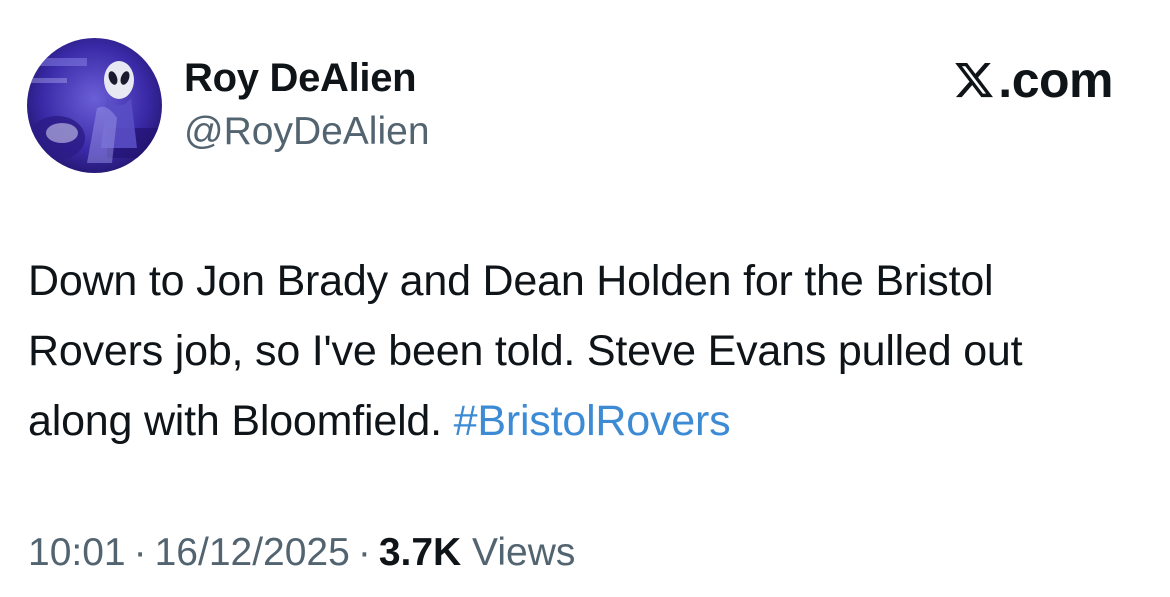 This screenshot has width=1170, height=597. Describe the element at coordinates (252, 552) in the screenshot. I see `tweet-date: 16/12/2025` at that location.